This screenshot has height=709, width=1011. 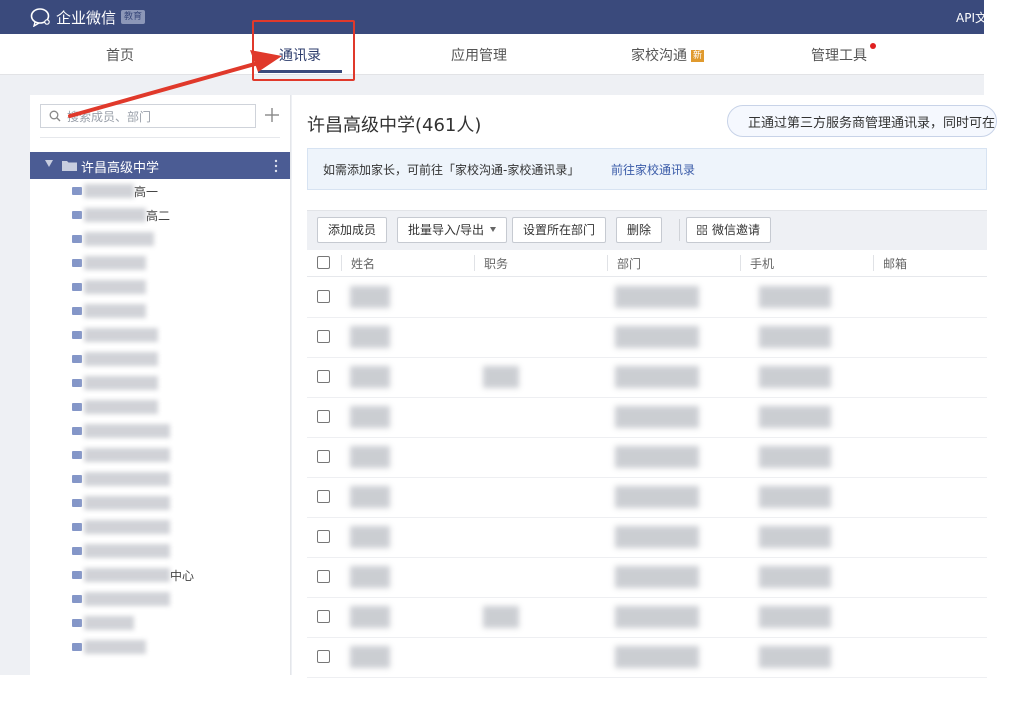 I want to click on delete-button: 删除, so click(x=639, y=230).